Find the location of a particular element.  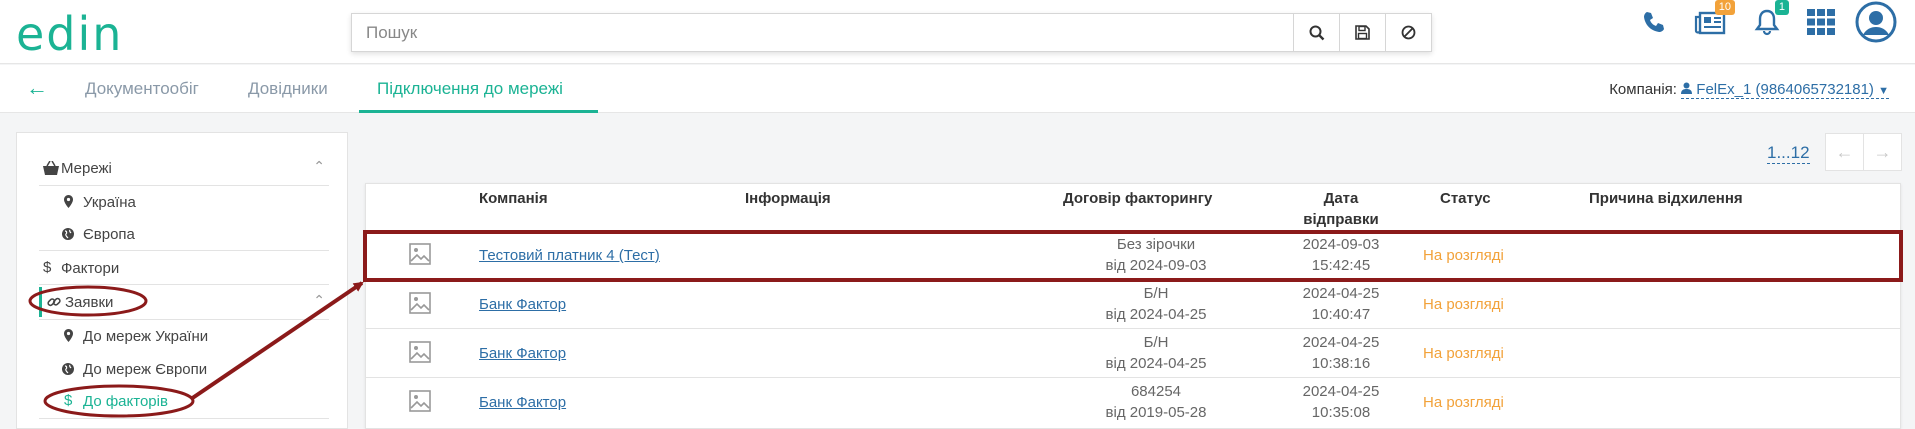

column-header-reason: Причина відхилення is located at coordinates (1666, 198).